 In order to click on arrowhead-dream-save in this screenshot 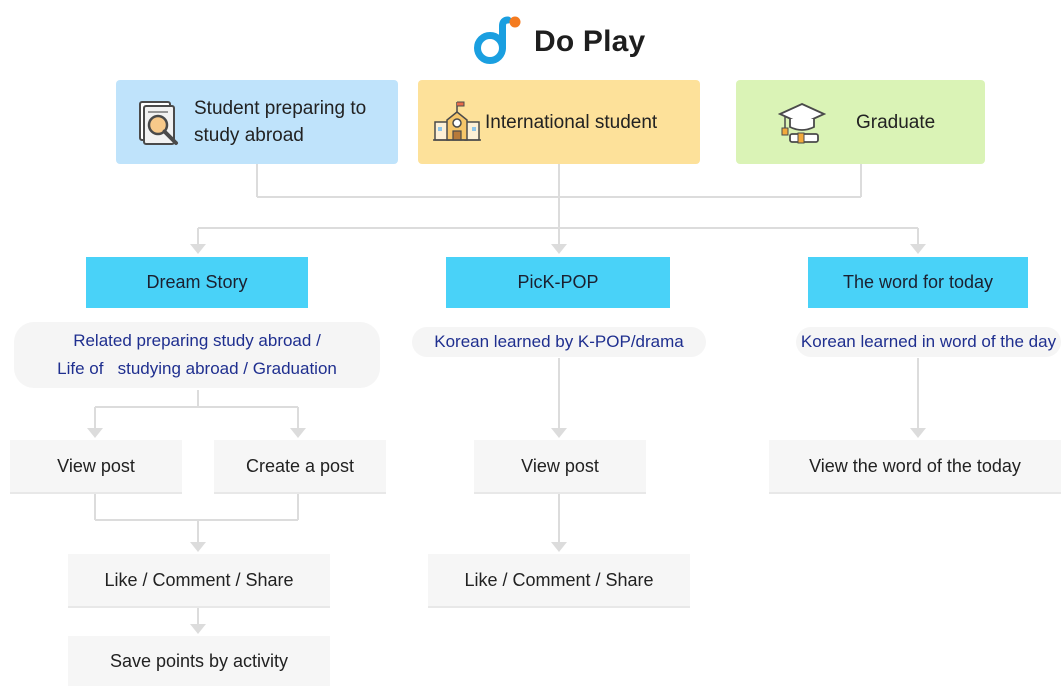, I will do `click(198, 629)`.